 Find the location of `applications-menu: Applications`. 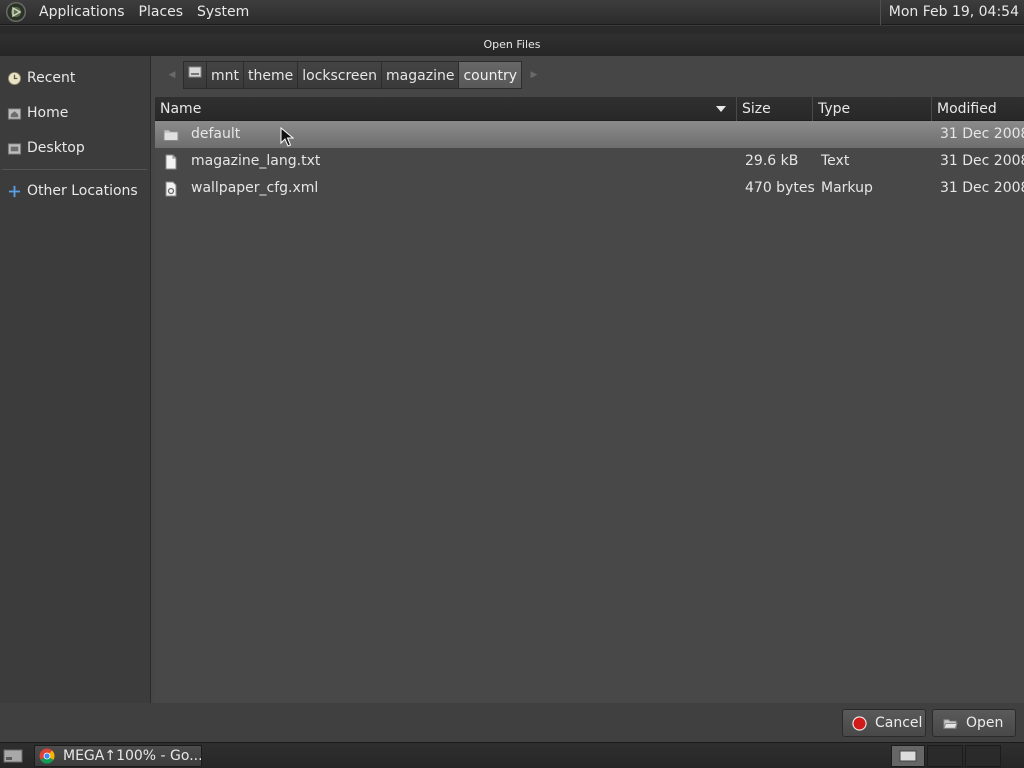

applications-menu: Applications is located at coordinates (82, 12).